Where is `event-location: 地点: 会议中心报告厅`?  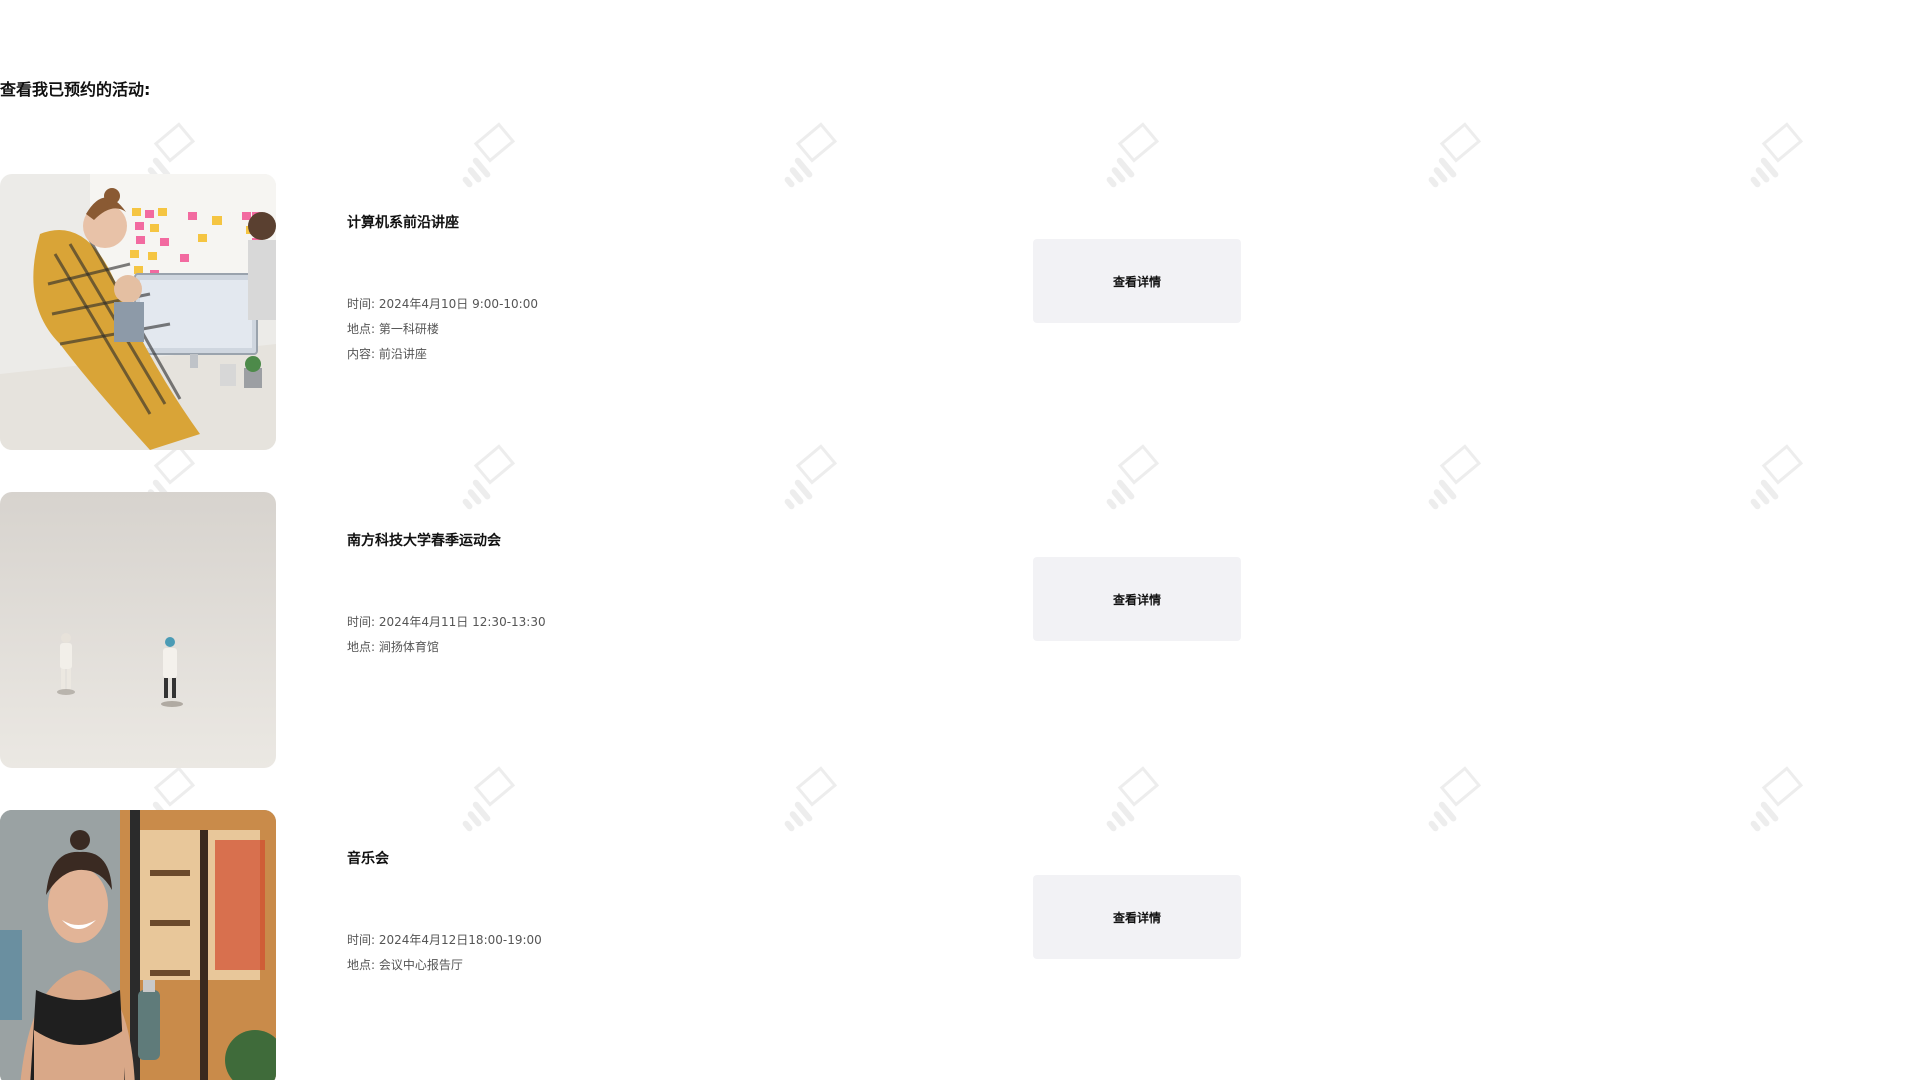 event-location: 地点: 会议中心报告厅 is located at coordinates (405, 965).